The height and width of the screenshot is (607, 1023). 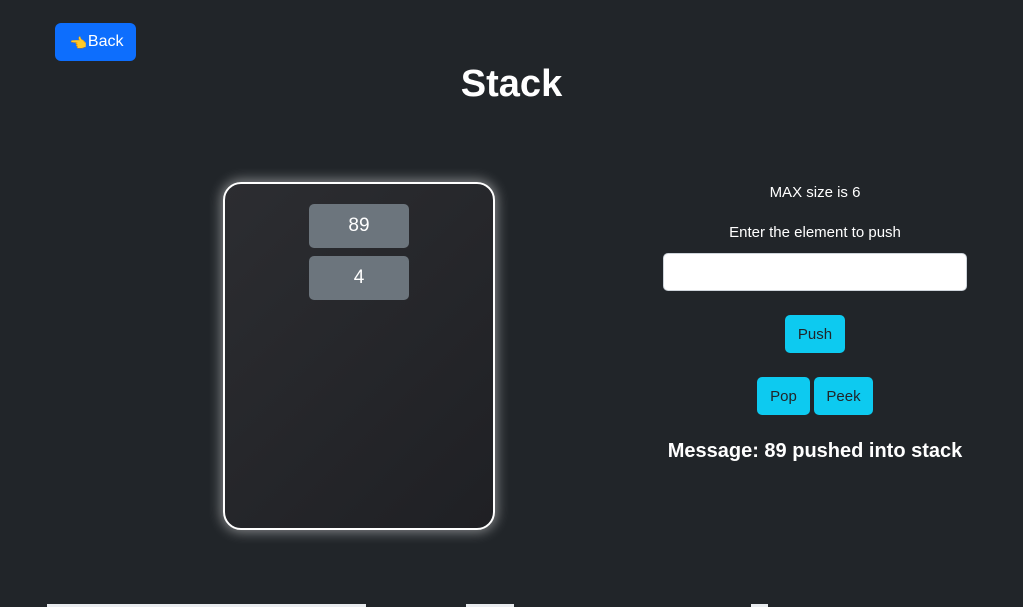 What do you see at coordinates (815, 272) in the screenshot?
I see `push-element-input` at bounding box center [815, 272].